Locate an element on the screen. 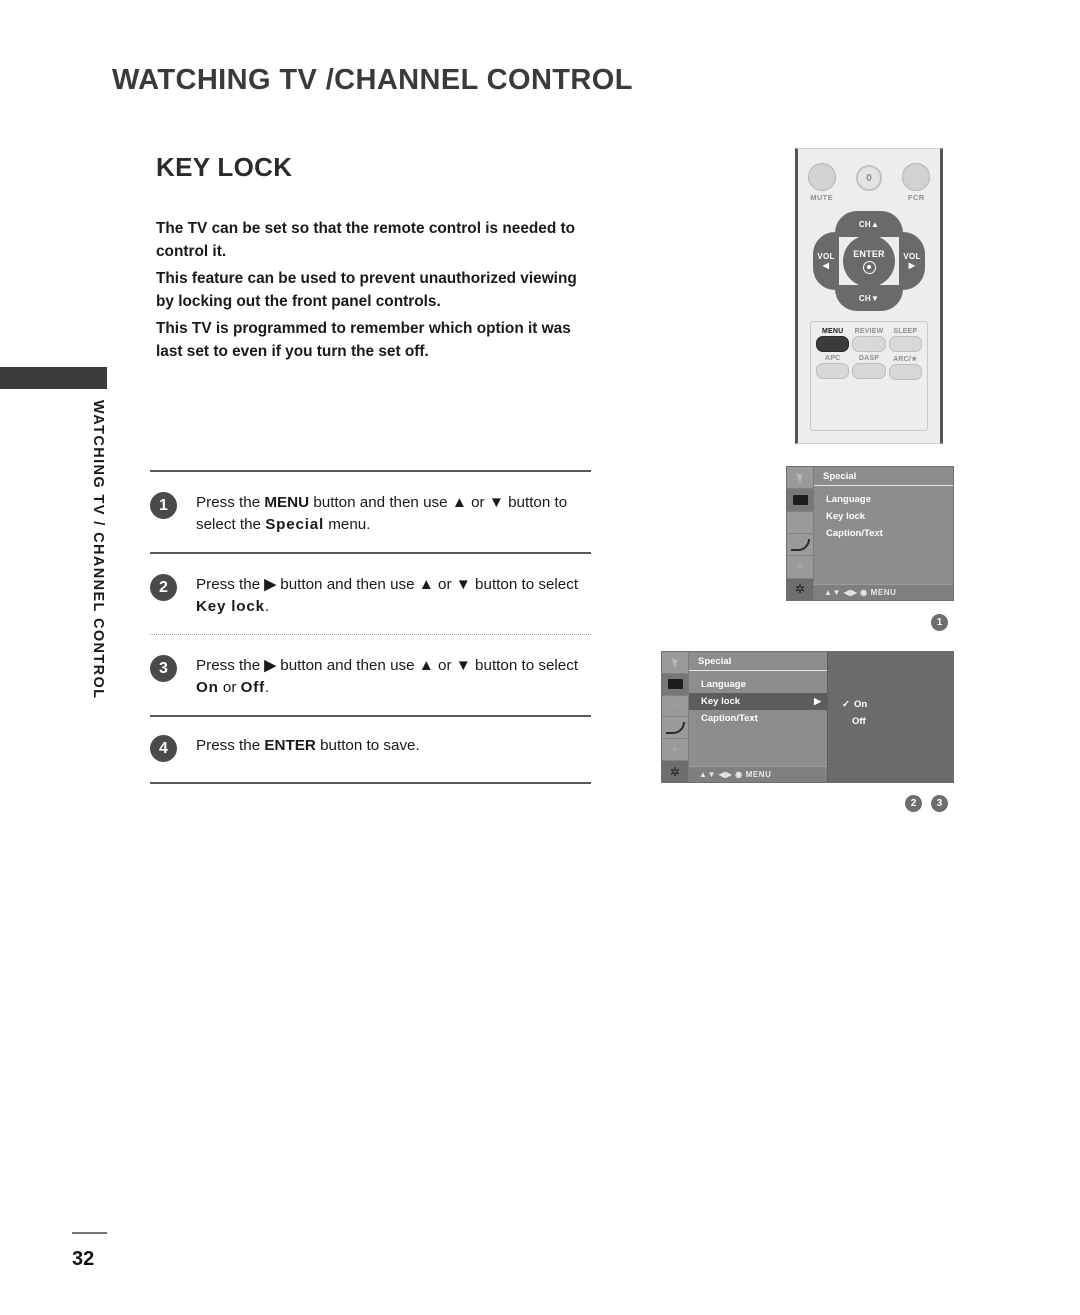  fcr-button-label: FCR is located at coordinates (916, 197).